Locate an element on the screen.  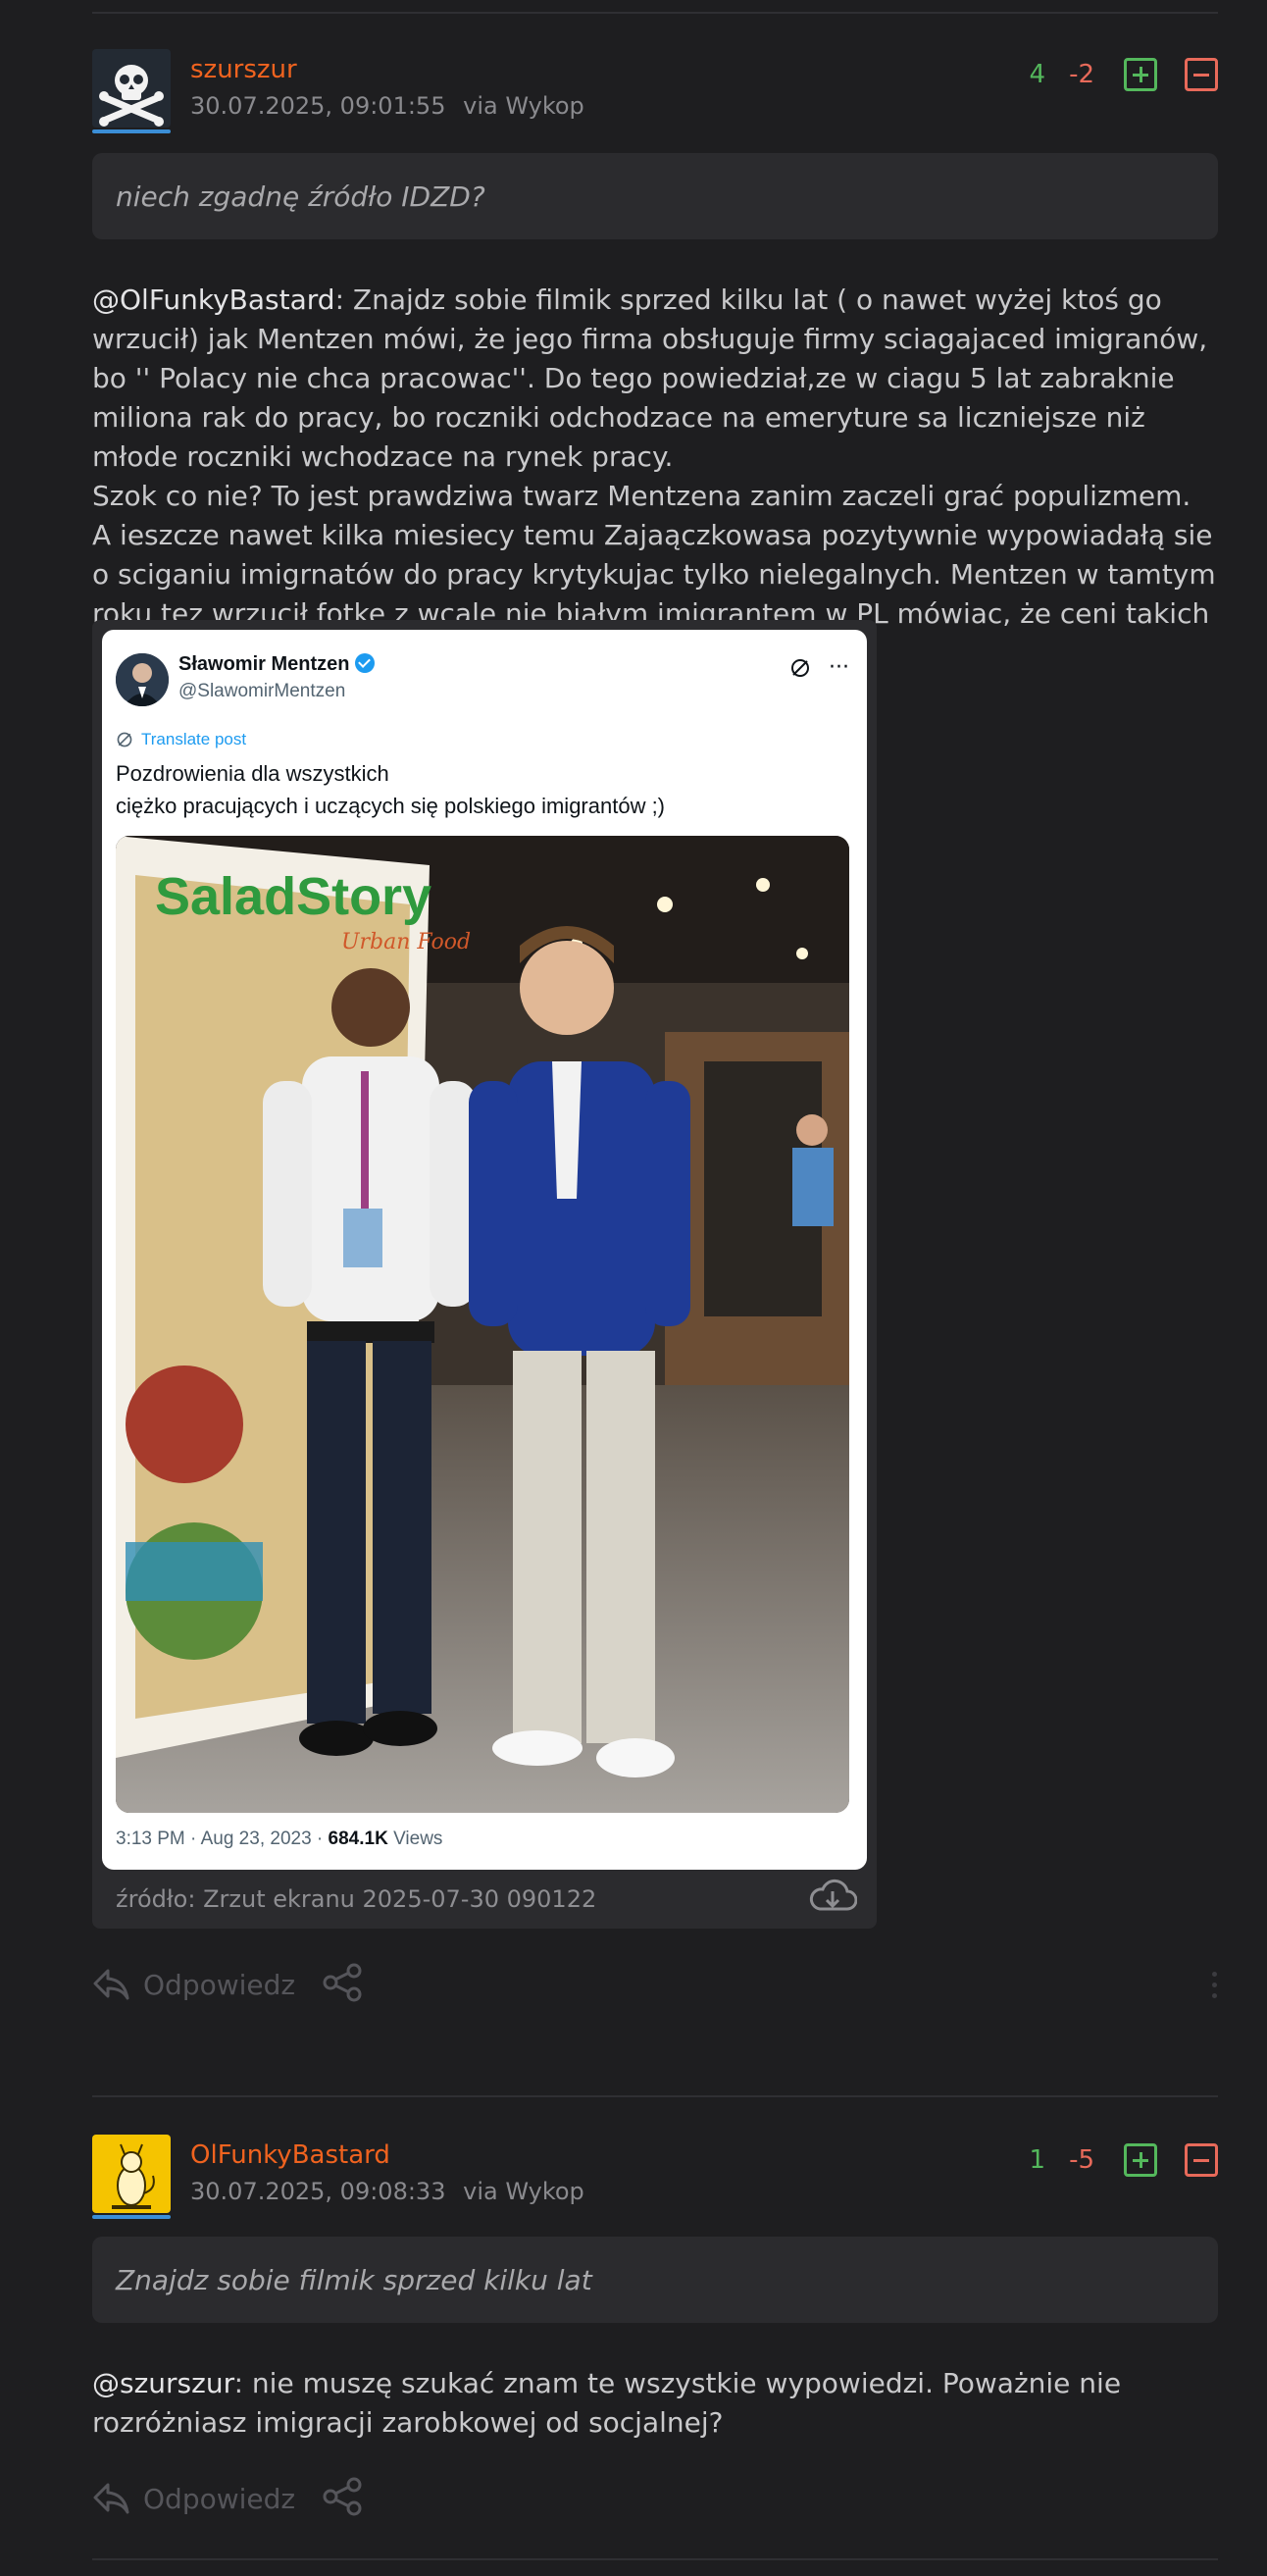
quote-block: niech zgadnę źródło IDZD? is located at coordinates (655, 196).